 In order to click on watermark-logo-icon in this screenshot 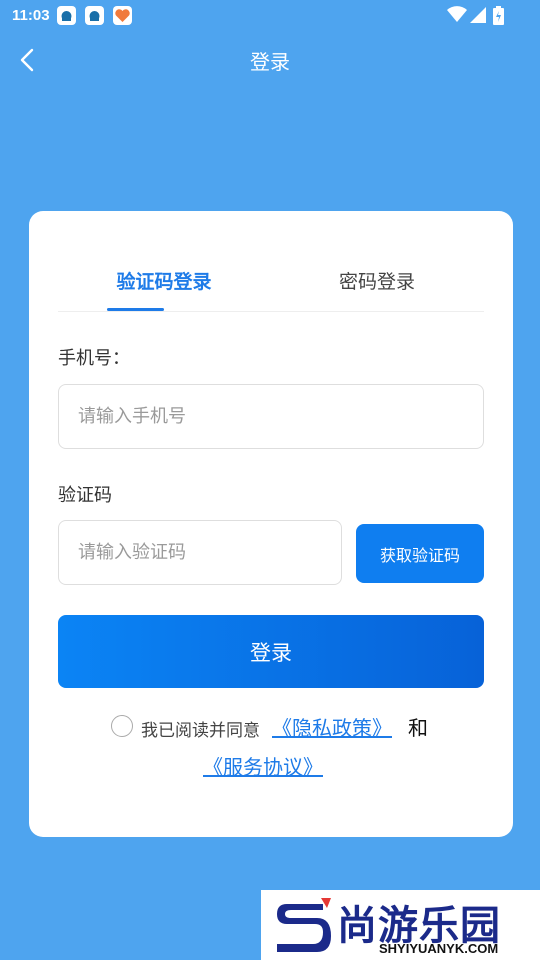, I will do `click(304, 925)`.